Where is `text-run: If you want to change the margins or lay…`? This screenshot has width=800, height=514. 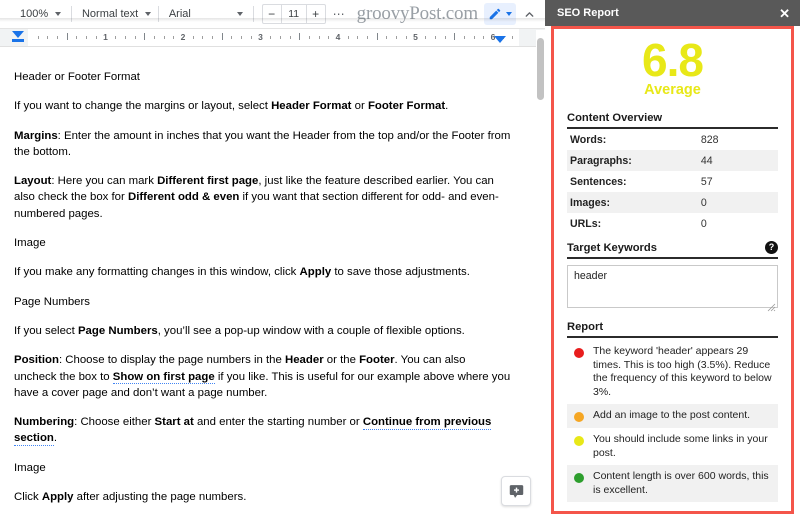
text-run: If you want to change the margins or lay… is located at coordinates (143, 106).